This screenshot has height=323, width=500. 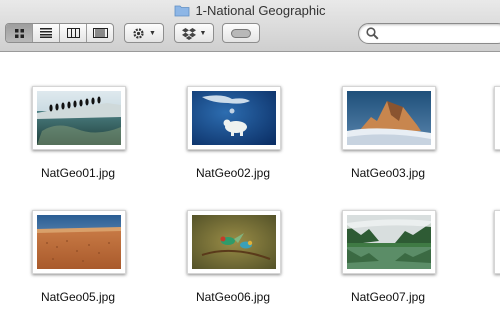 What do you see at coordinates (388, 297) in the screenshot?
I see `file-name: NatGeo07.jpg` at bounding box center [388, 297].